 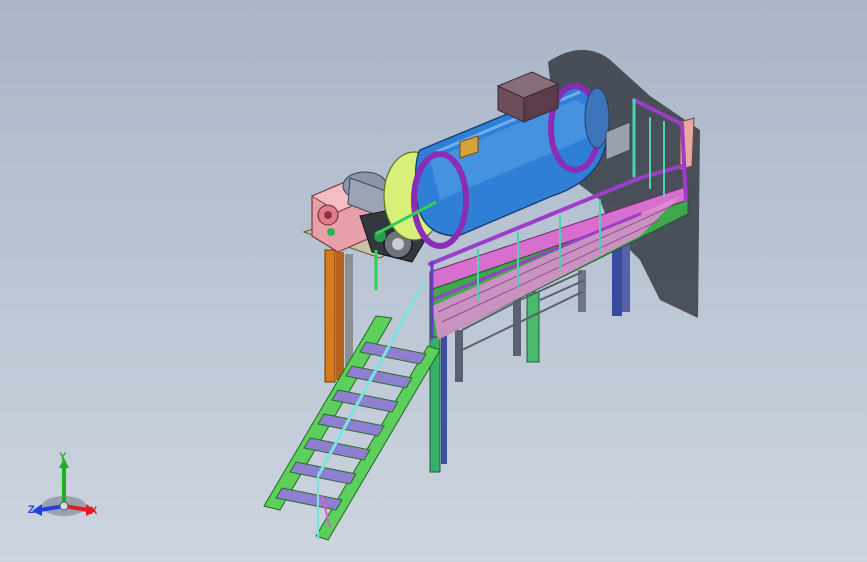 What do you see at coordinates (64, 506) in the screenshot?
I see `triad-origin` at bounding box center [64, 506].